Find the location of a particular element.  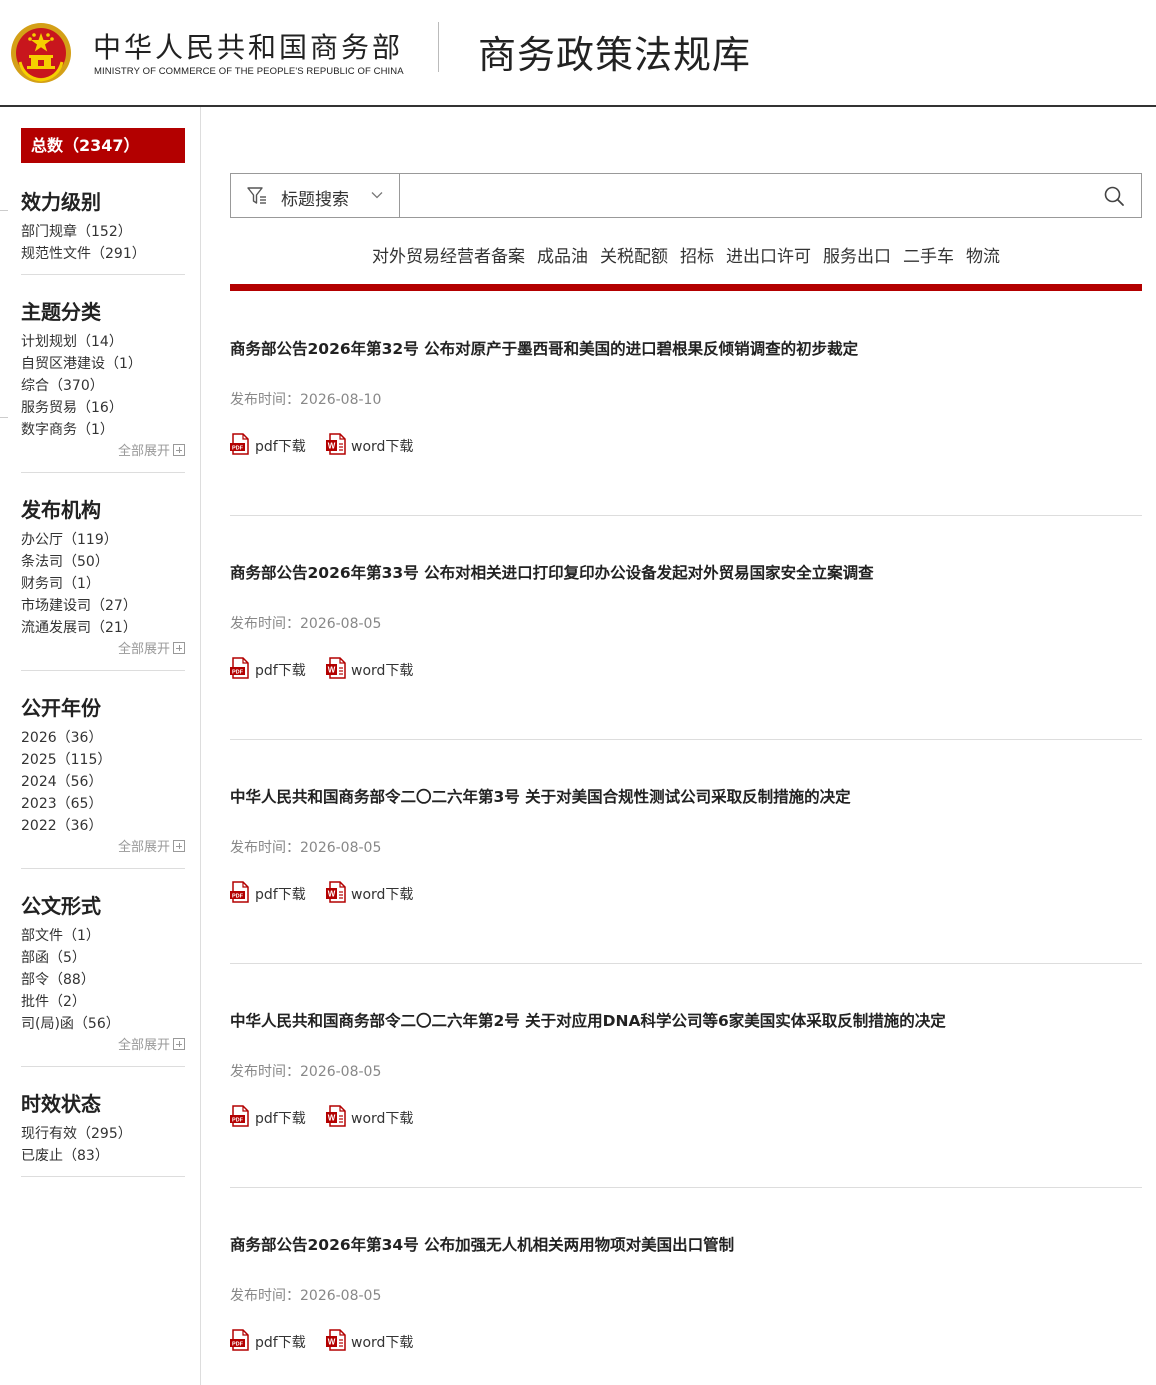

facet-item: 部函（5） is located at coordinates (103, 958).